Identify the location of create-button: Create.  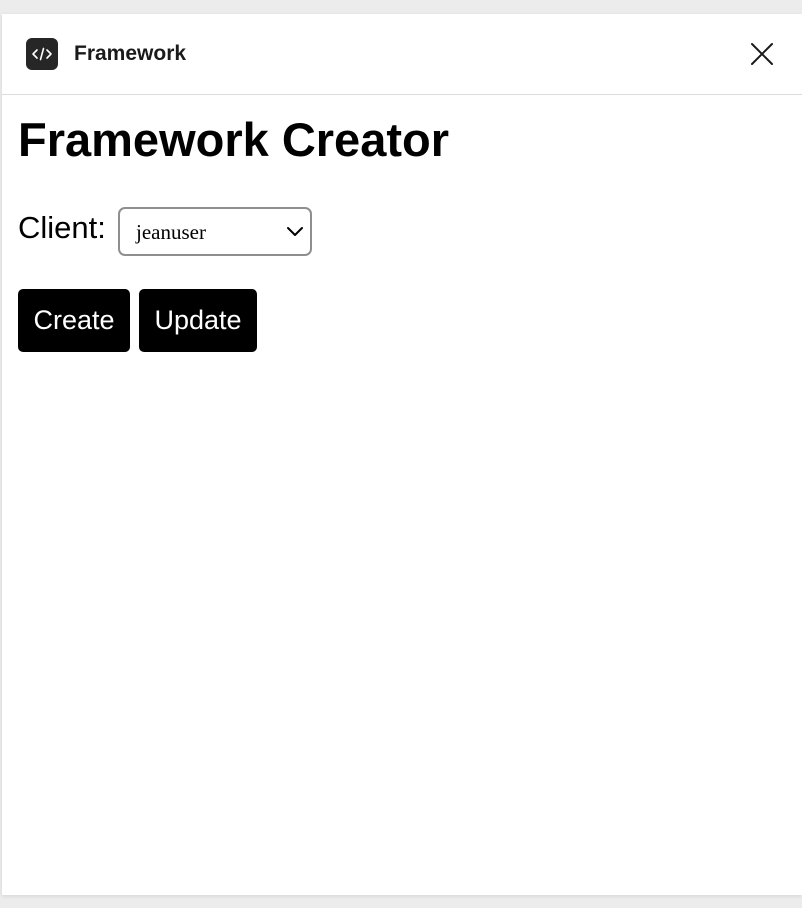
(74, 320).